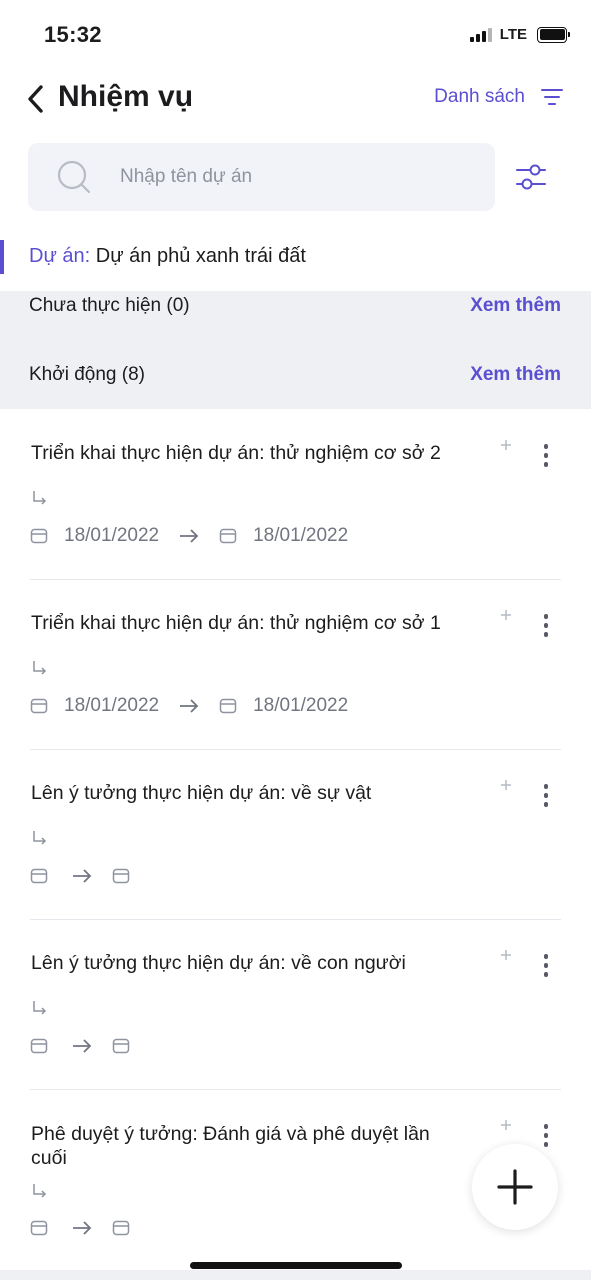  I want to click on group-title: Chưa thực hiện (0), so click(109, 305).